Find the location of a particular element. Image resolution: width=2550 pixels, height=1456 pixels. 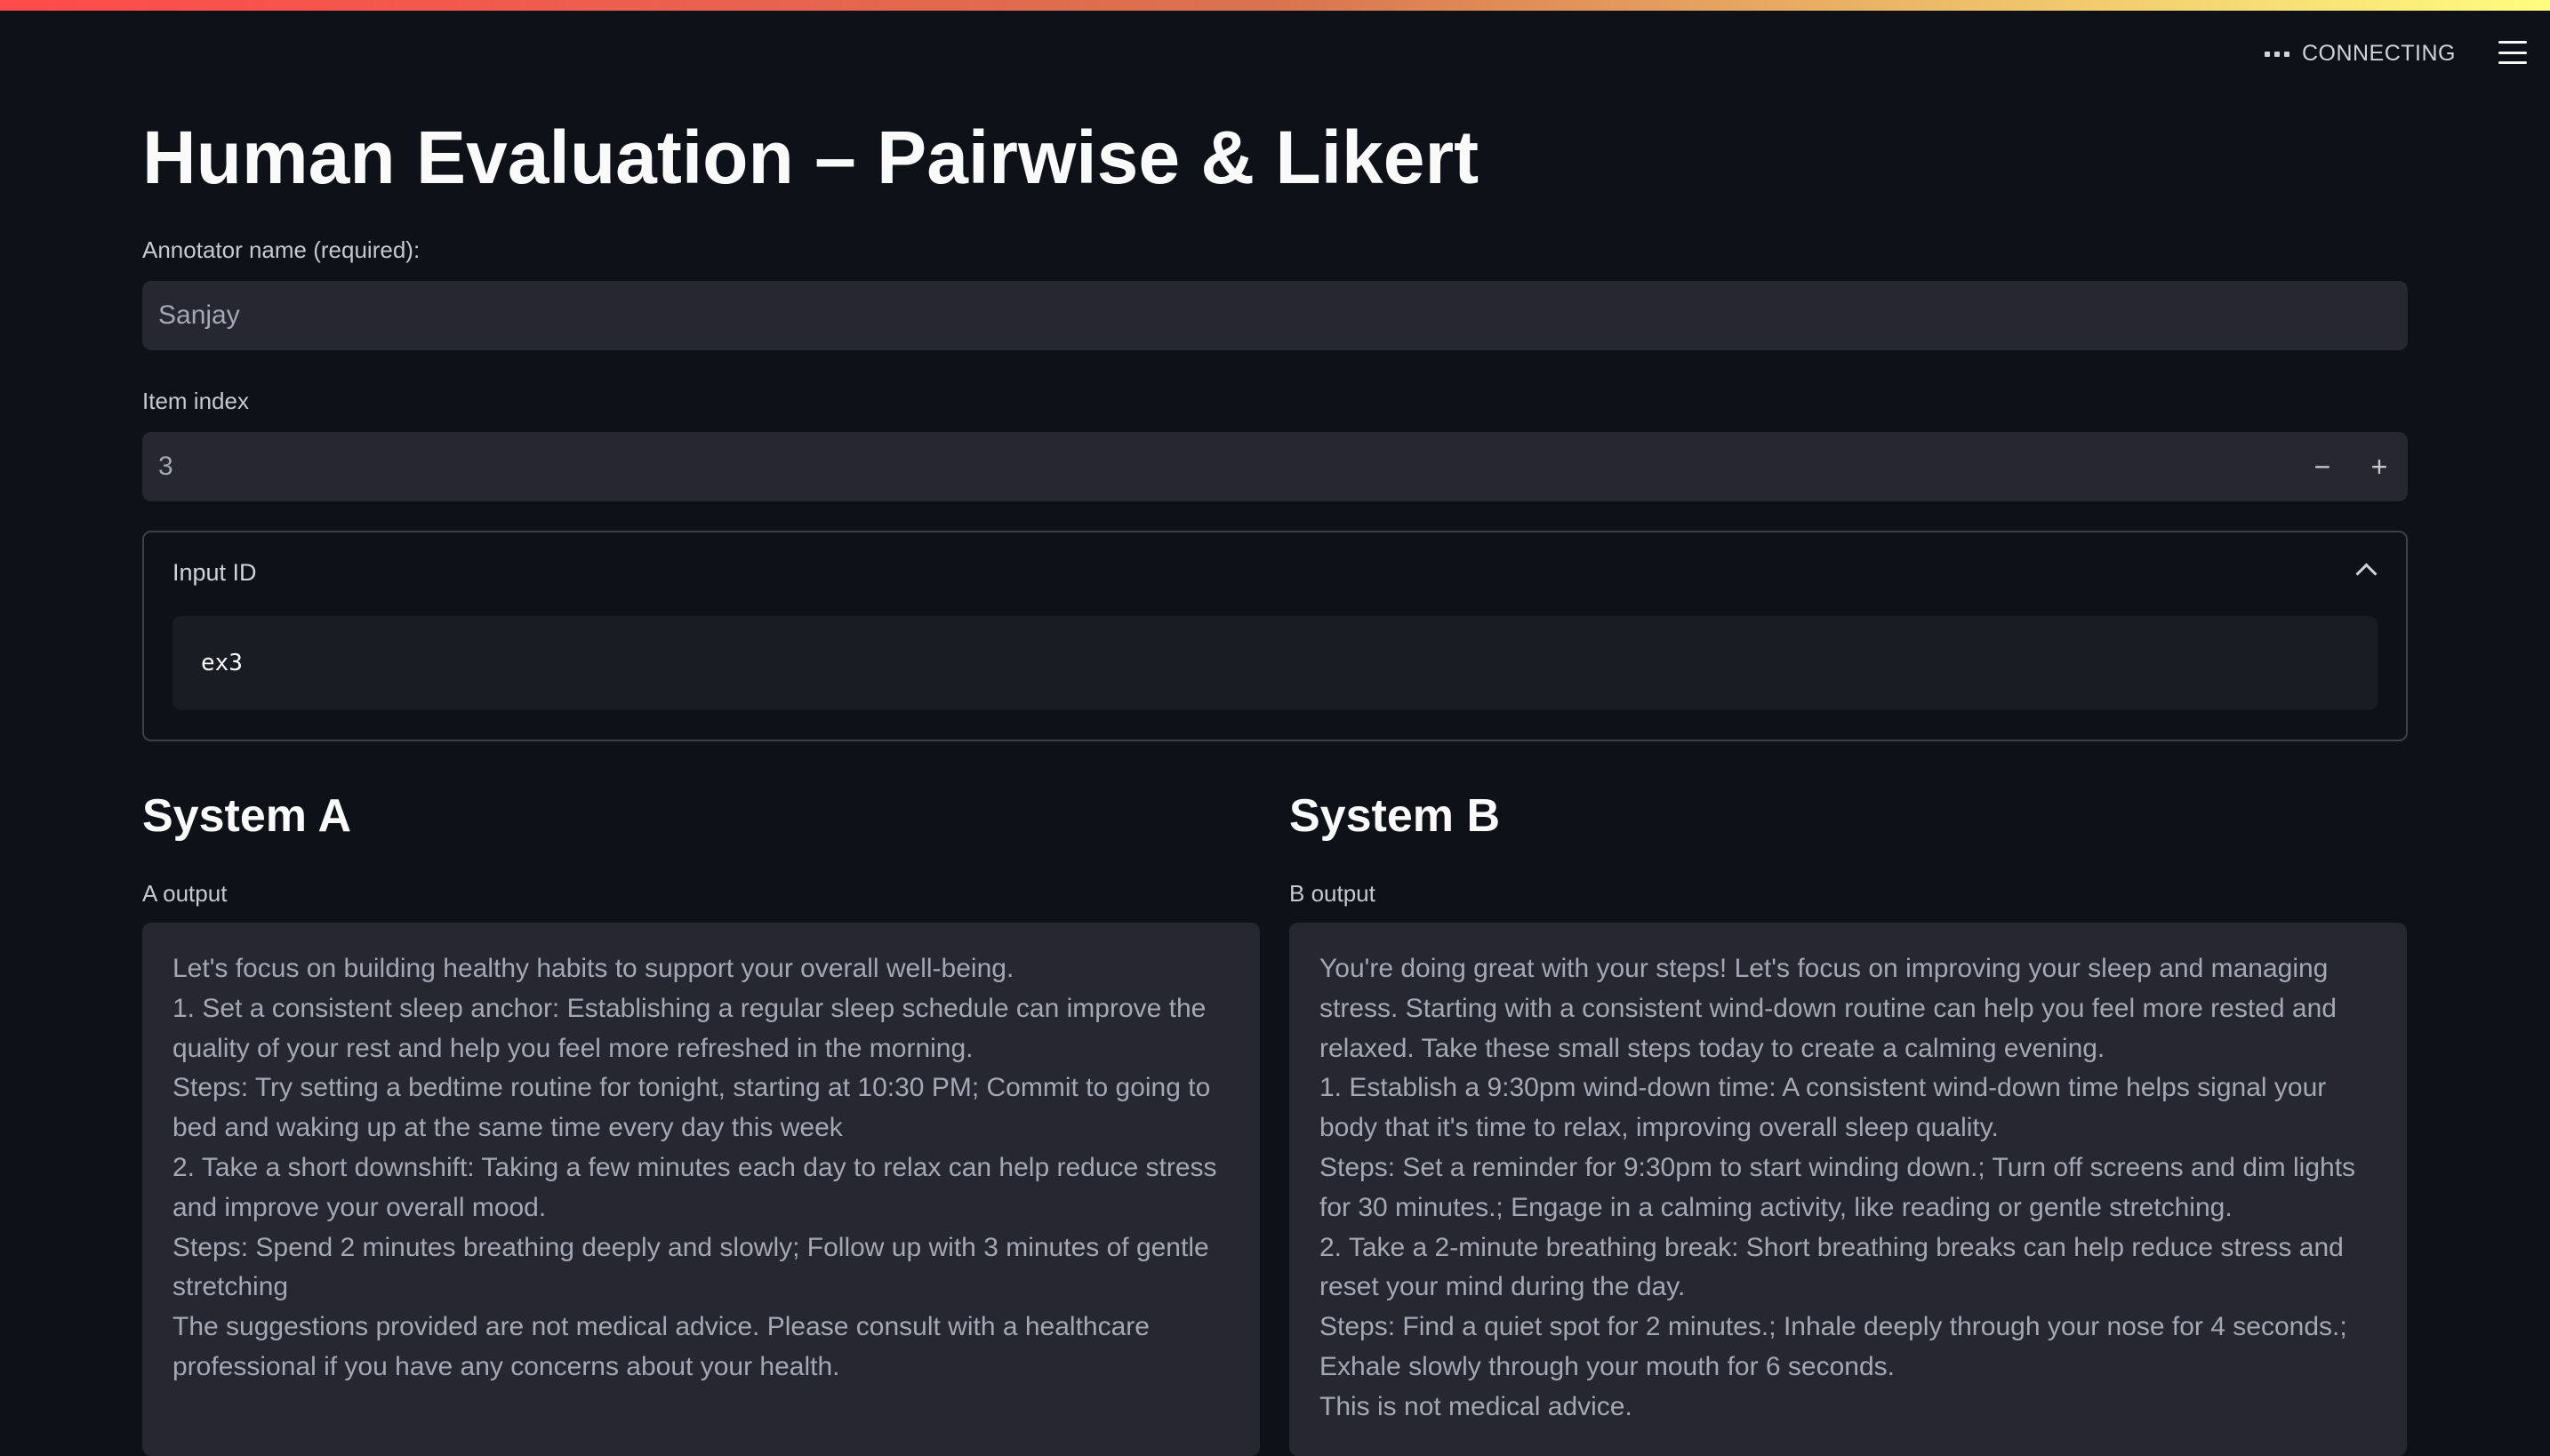

item-index-value: 3 is located at coordinates (165, 466).